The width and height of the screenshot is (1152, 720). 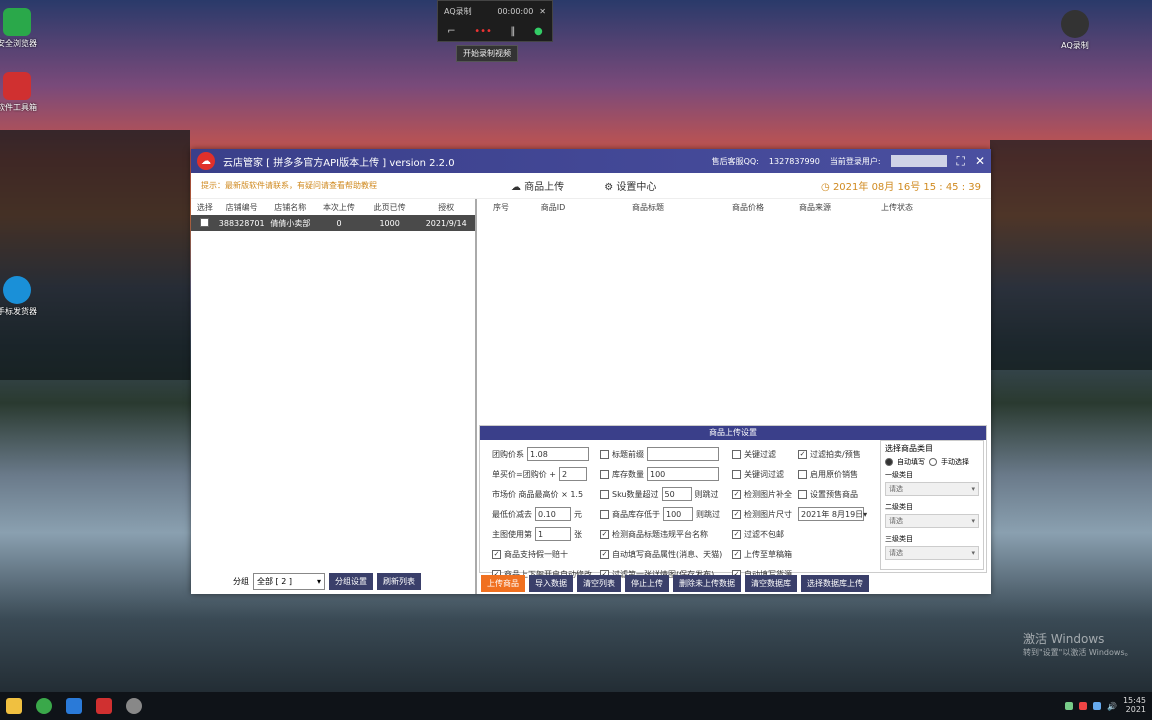 What do you see at coordinates (339, 163) in the screenshot?
I see `window-title: 云店管家 [ 拼多多官方API版本上传 ] version 2.2.0` at bounding box center [339, 163].